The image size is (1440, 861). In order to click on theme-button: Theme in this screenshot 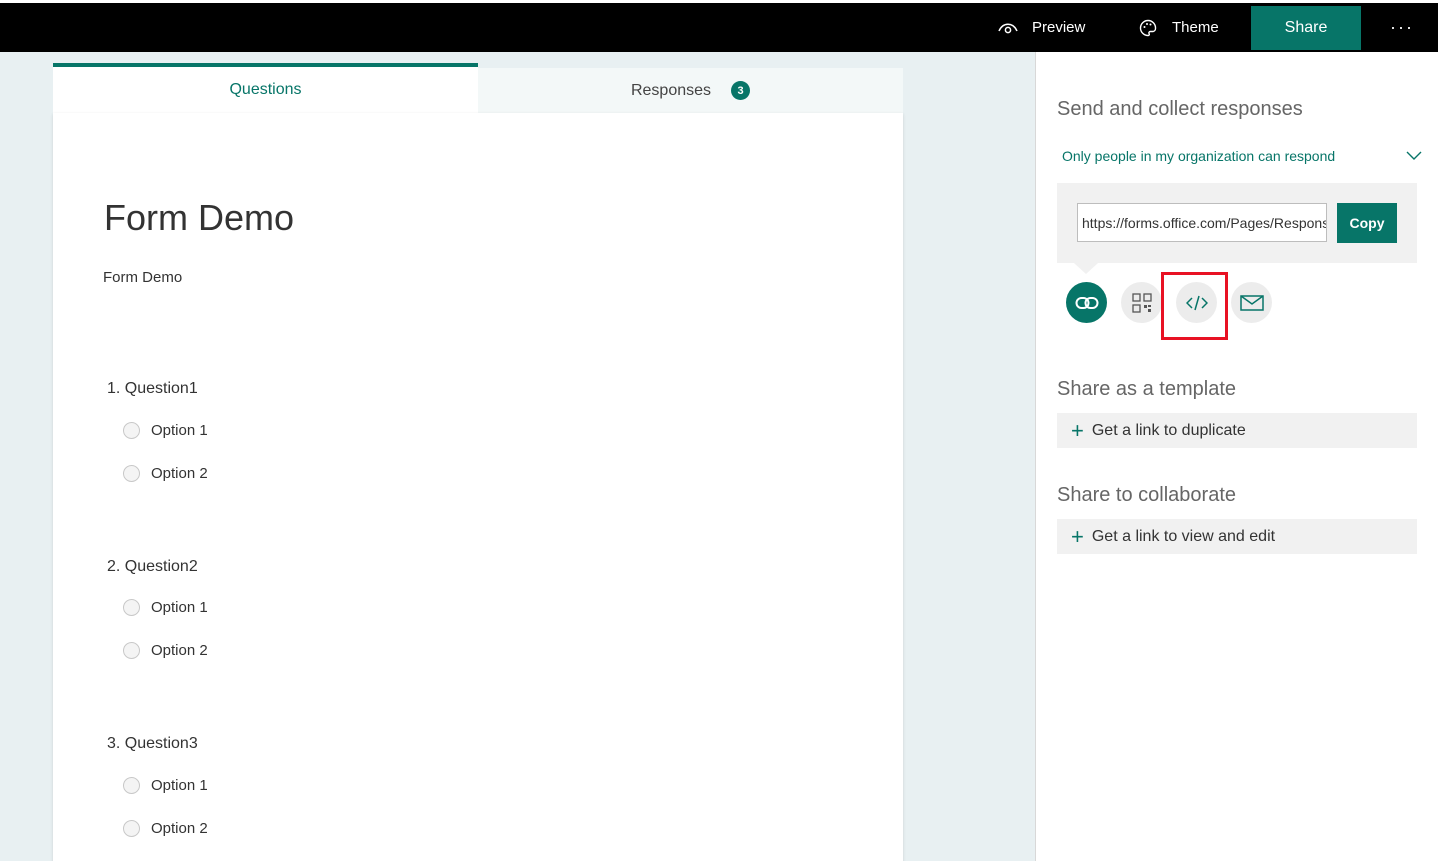, I will do `click(1178, 27)`.